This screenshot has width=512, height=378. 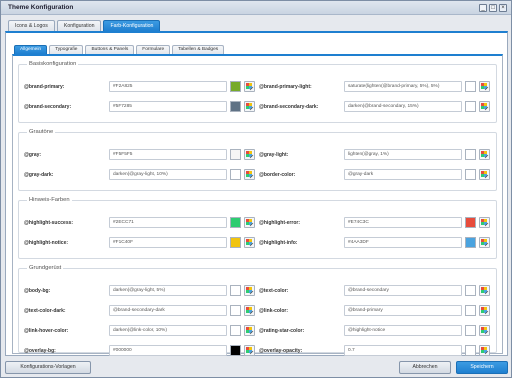 I want to click on cancel-button: Abbrechen, so click(x=425, y=367).